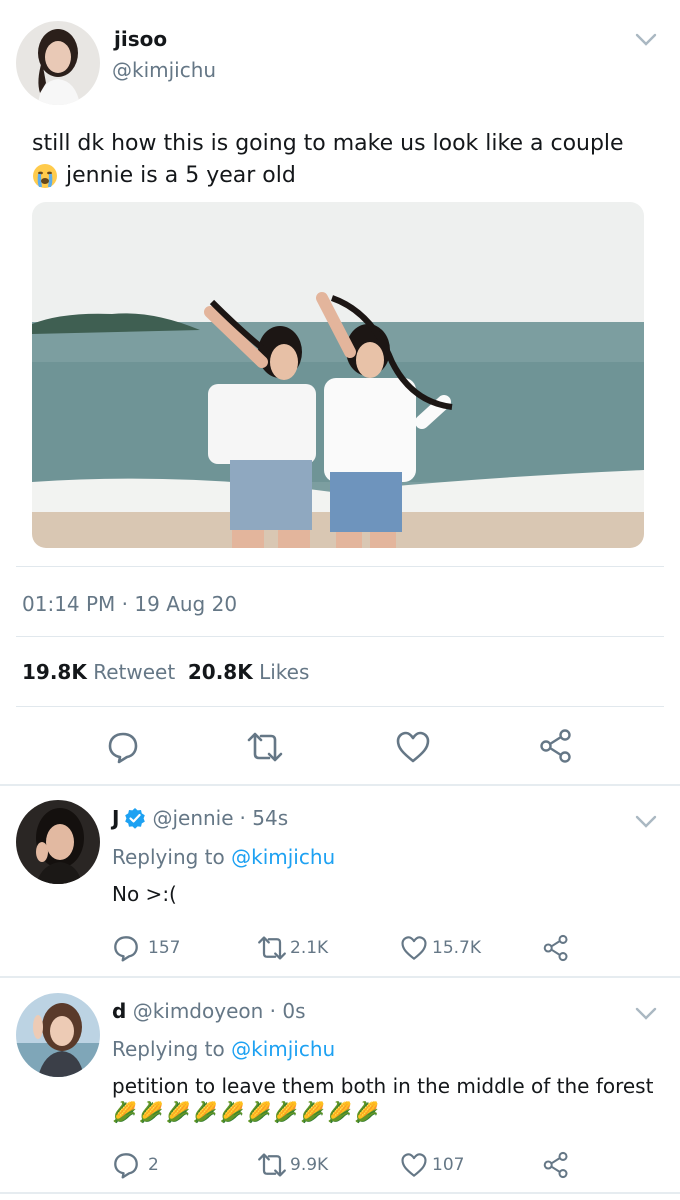  Describe the element at coordinates (146, 948) in the screenshot. I see `reply-comment-button: 157` at that location.